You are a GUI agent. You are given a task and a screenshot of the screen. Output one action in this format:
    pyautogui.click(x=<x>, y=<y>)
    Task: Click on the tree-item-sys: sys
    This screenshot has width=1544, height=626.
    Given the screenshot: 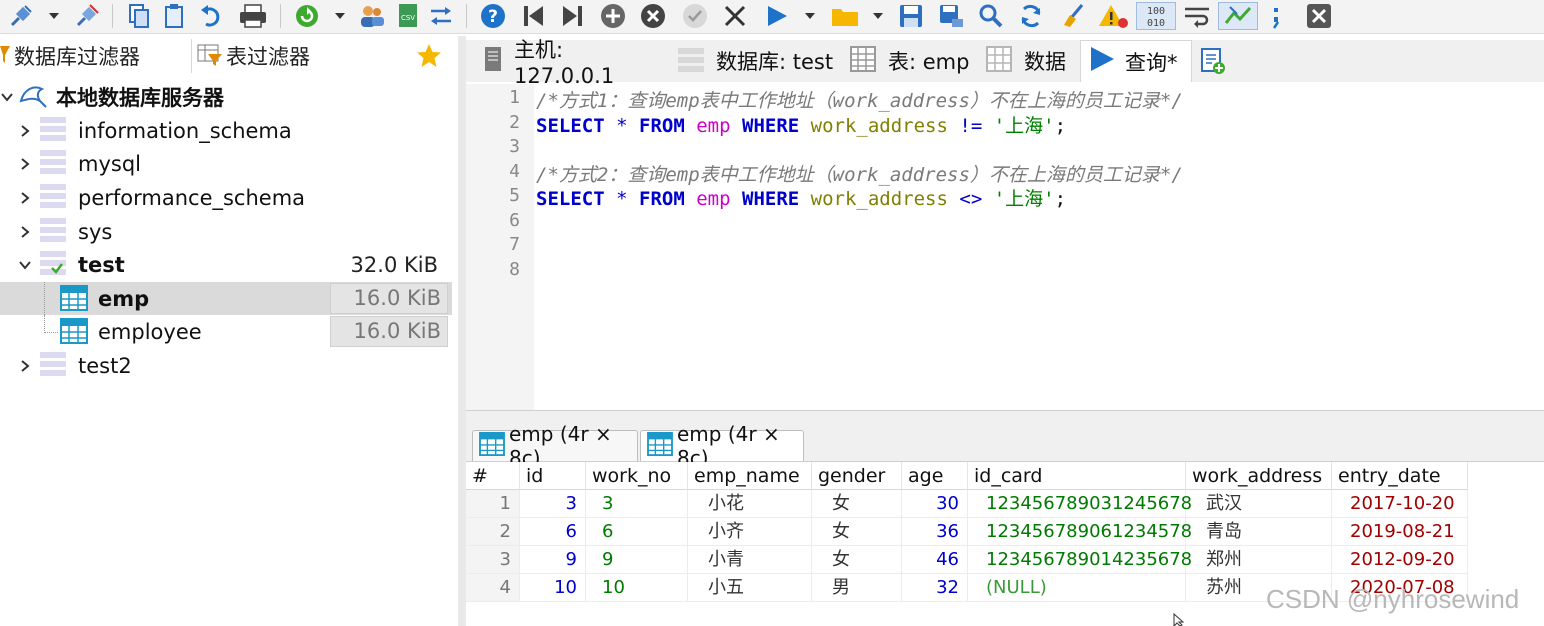 What is the action you would take?
    pyautogui.click(x=226, y=231)
    